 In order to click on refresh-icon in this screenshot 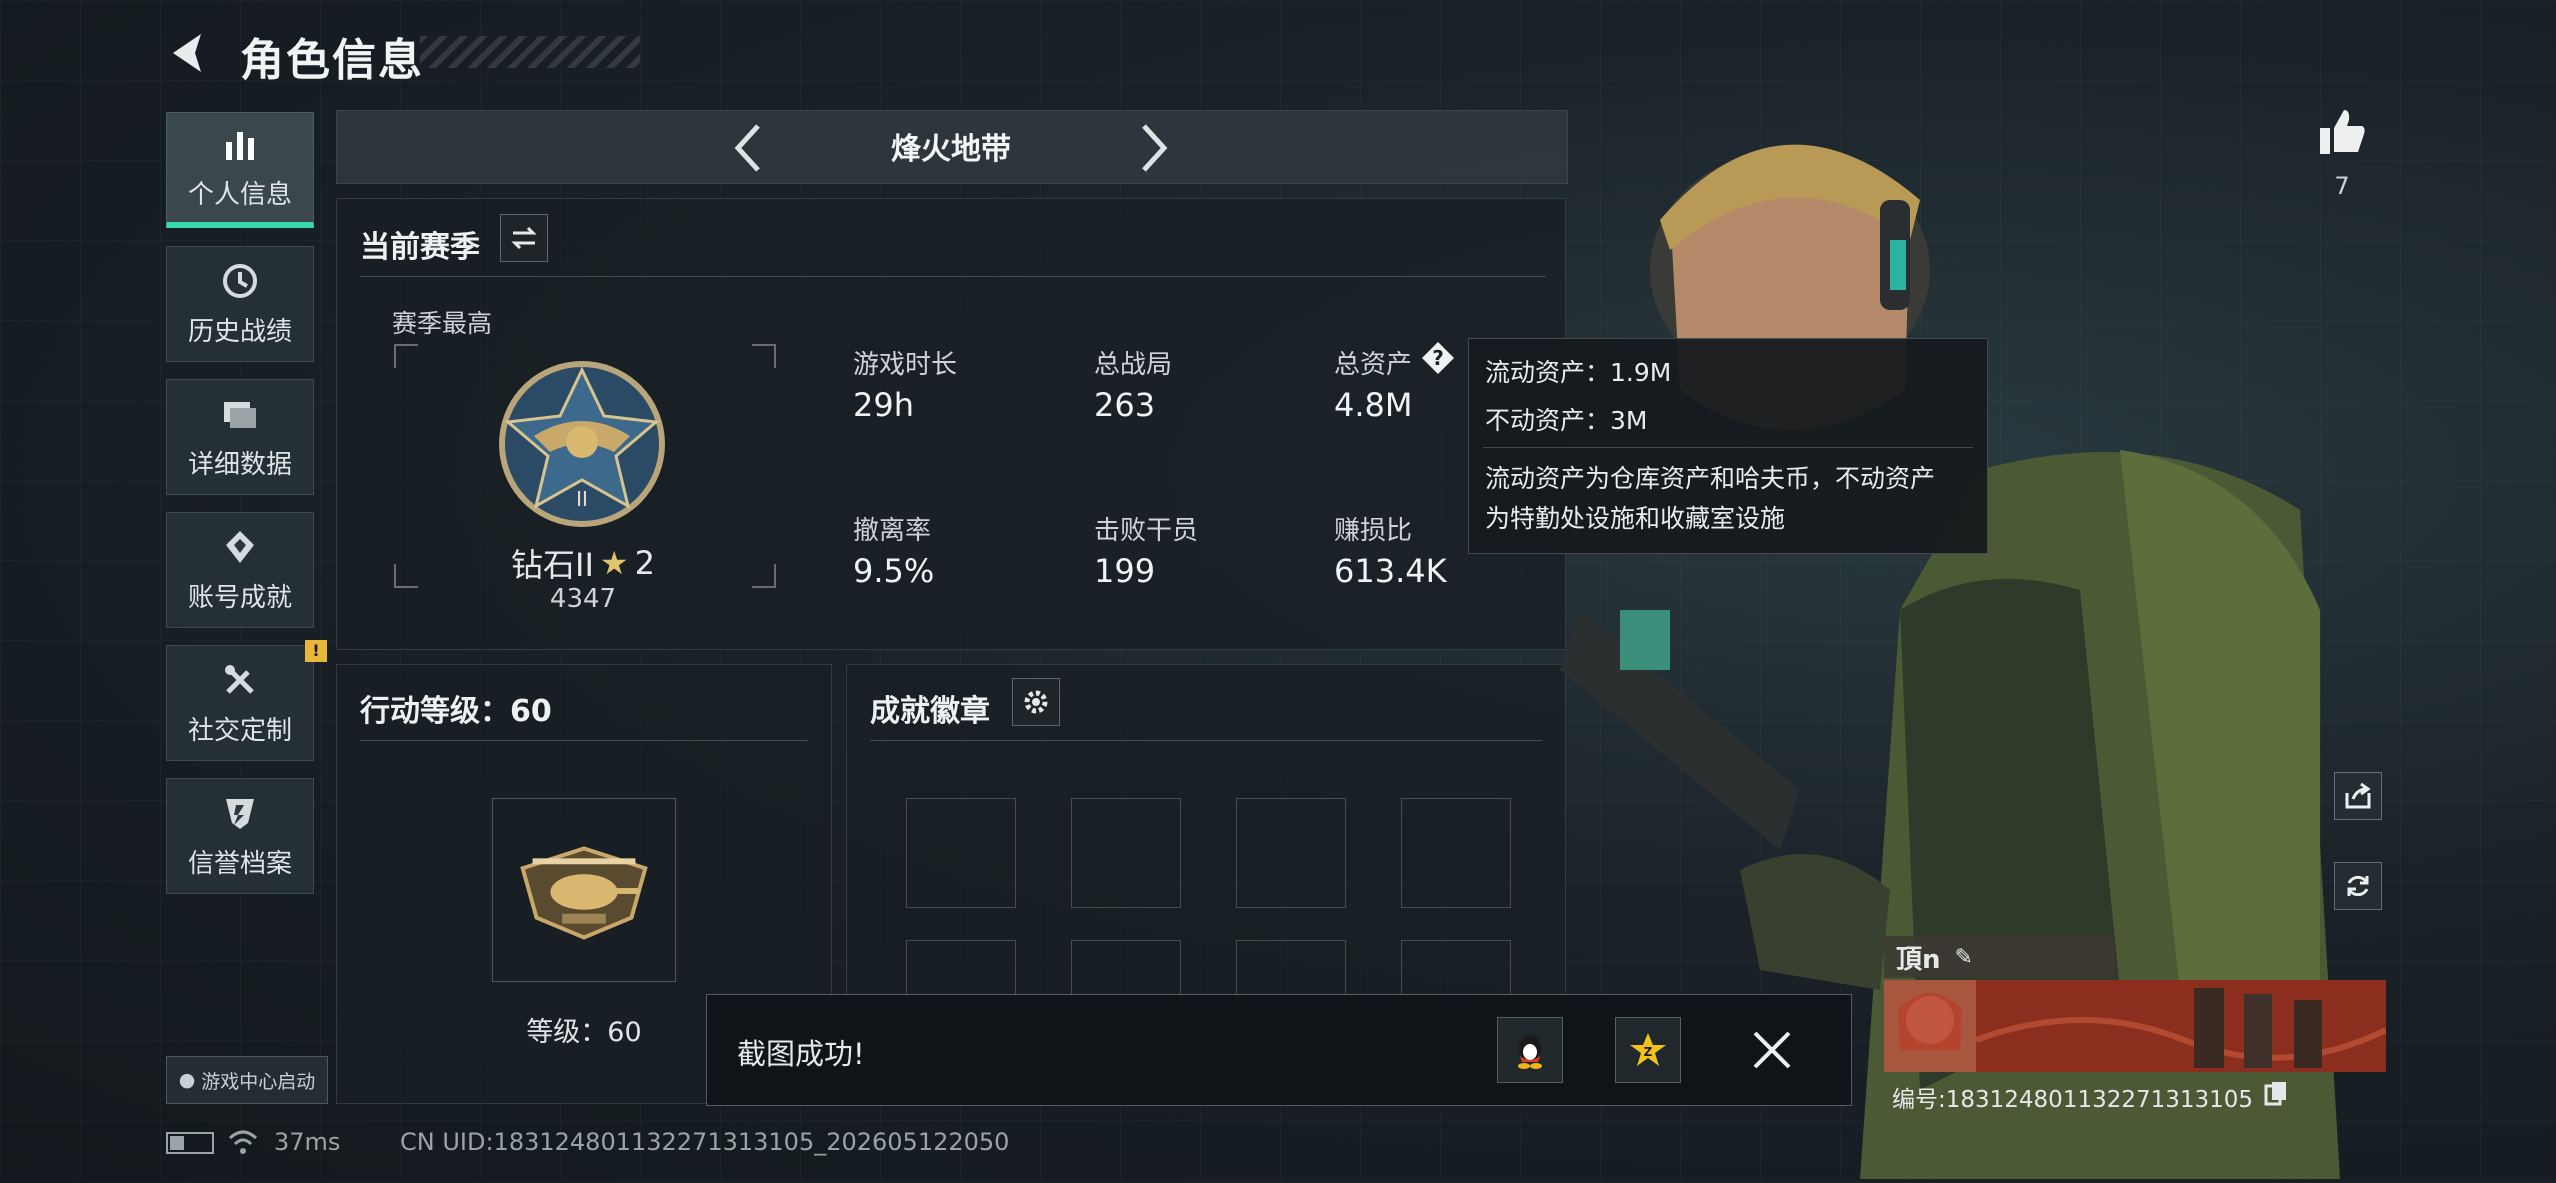, I will do `click(2358, 886)`.